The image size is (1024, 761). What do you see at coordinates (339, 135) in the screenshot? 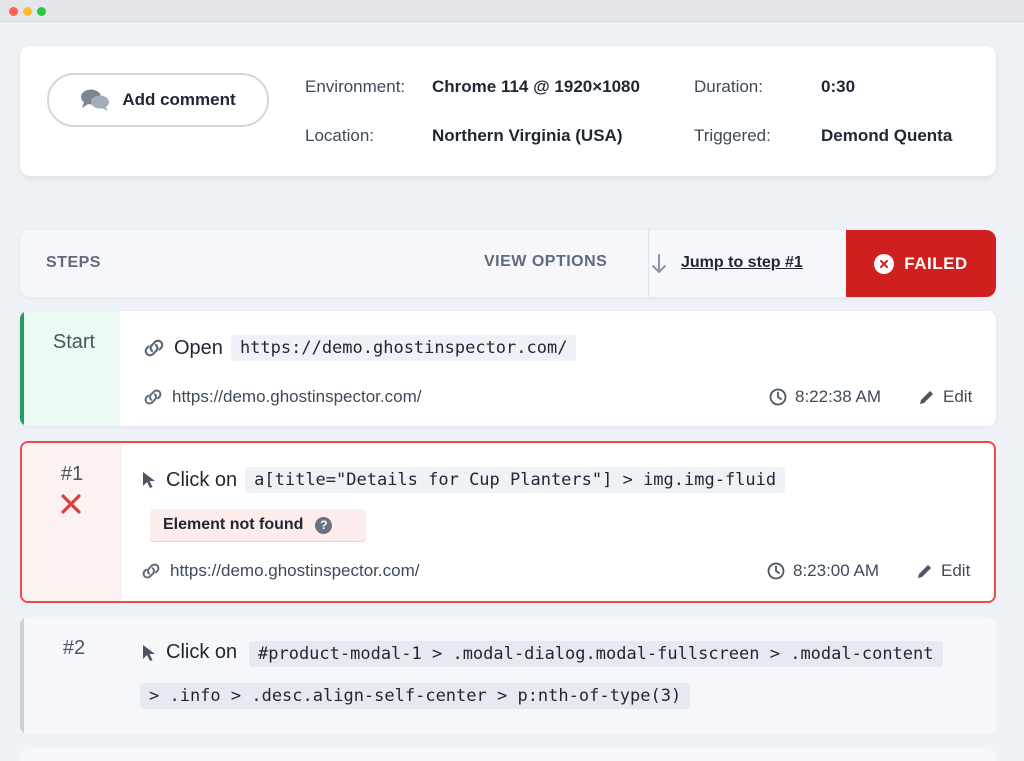
I see `location-label: Location:` at bounding box center [339, 135].